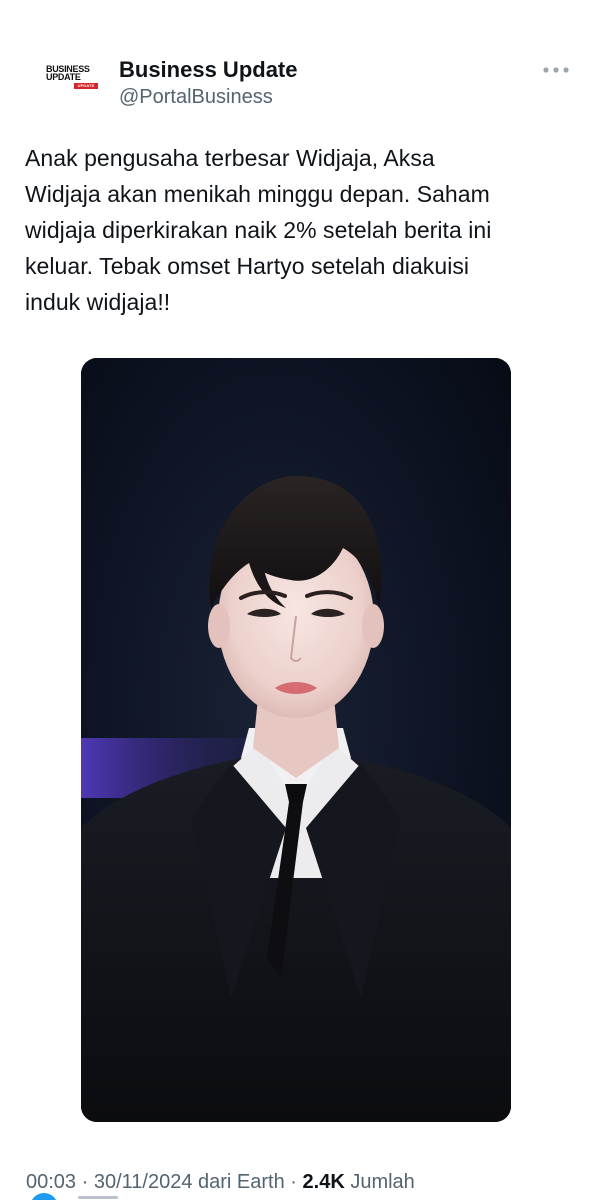 This screenshot has height=1200, width=591. I want to click on author-display-name: Business Update, so click(208, 70).